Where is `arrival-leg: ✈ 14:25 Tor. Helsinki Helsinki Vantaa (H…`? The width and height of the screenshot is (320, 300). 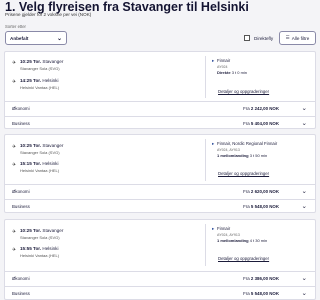 arrival-leg: ✈ 14:25 Tor. Helsinki Helsinki Vantaa (H… is located at coordinates (35, 84).